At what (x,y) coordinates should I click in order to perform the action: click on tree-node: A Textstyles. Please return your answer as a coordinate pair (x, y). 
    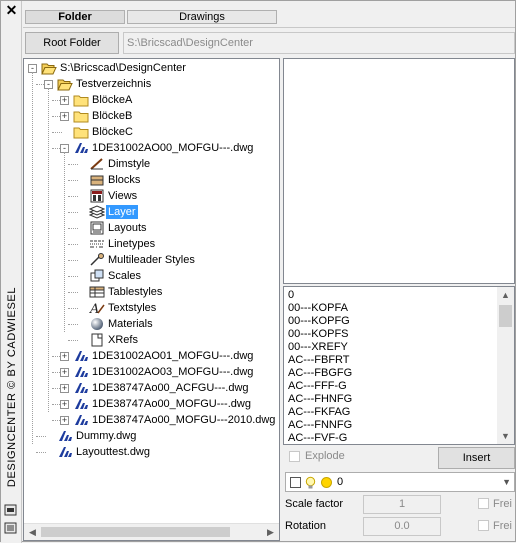
    Looking at the image, I should click on (151, 308).